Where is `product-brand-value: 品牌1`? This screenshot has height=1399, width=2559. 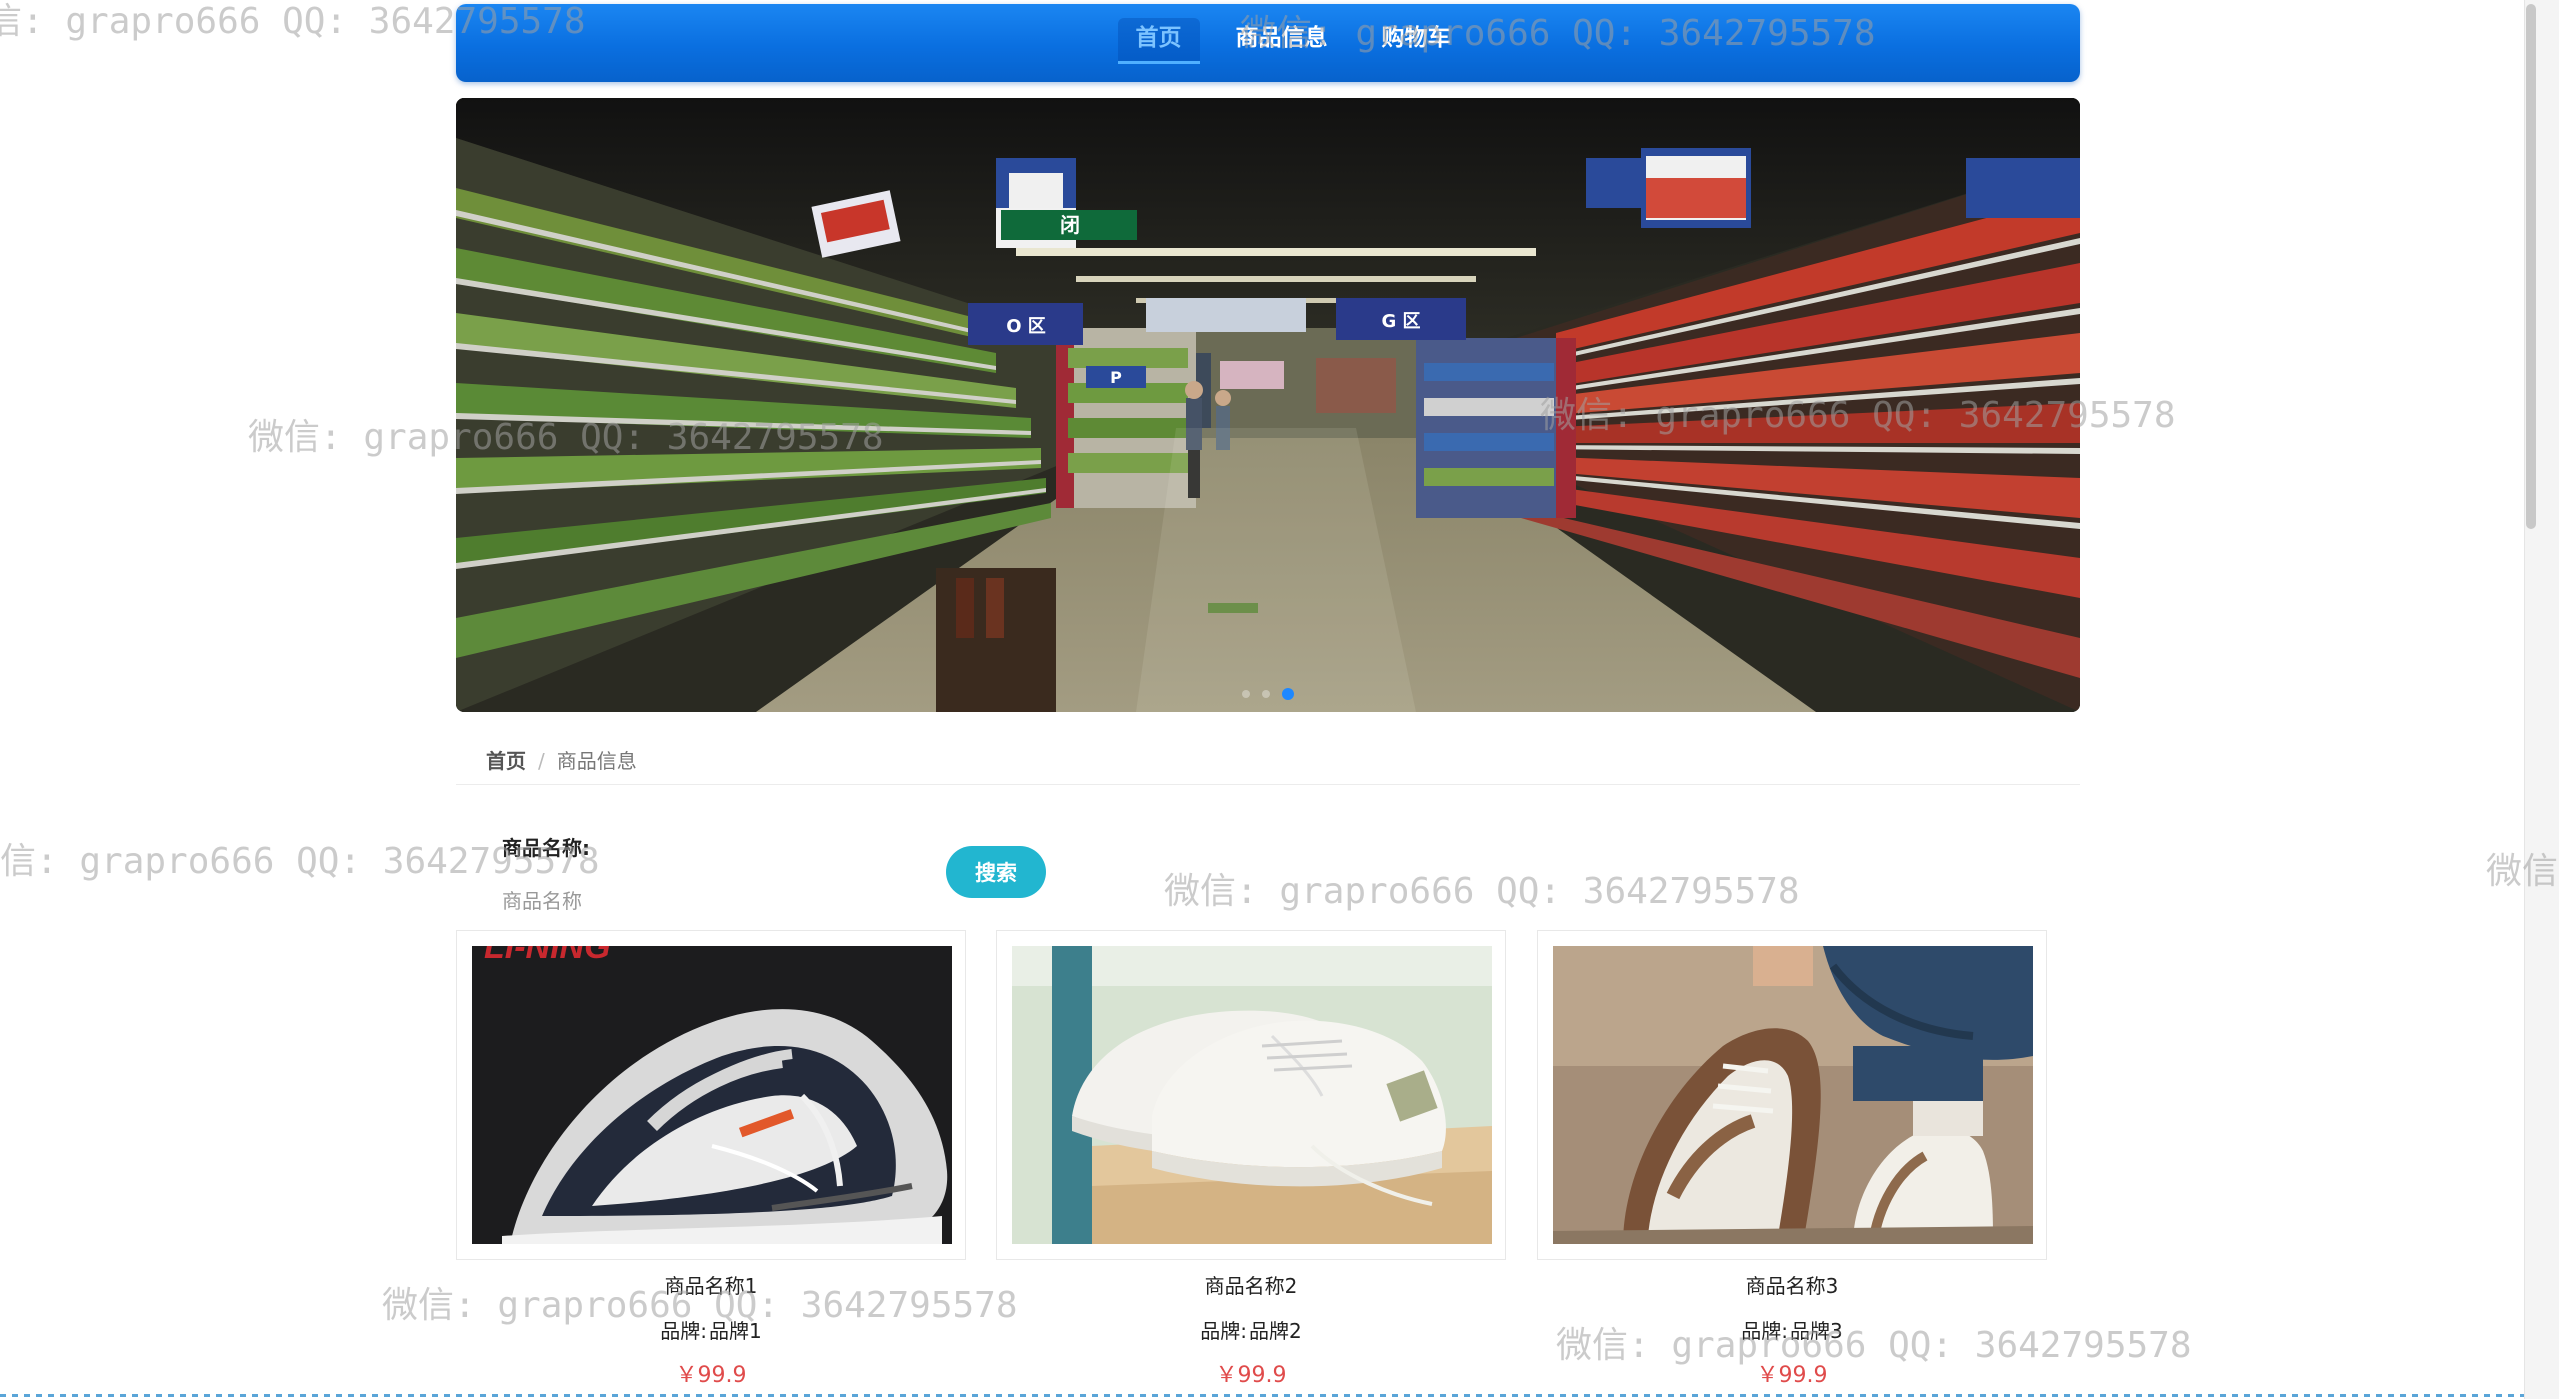
product-brand-value: 品牌1 is located at coordinates (735, 1331).